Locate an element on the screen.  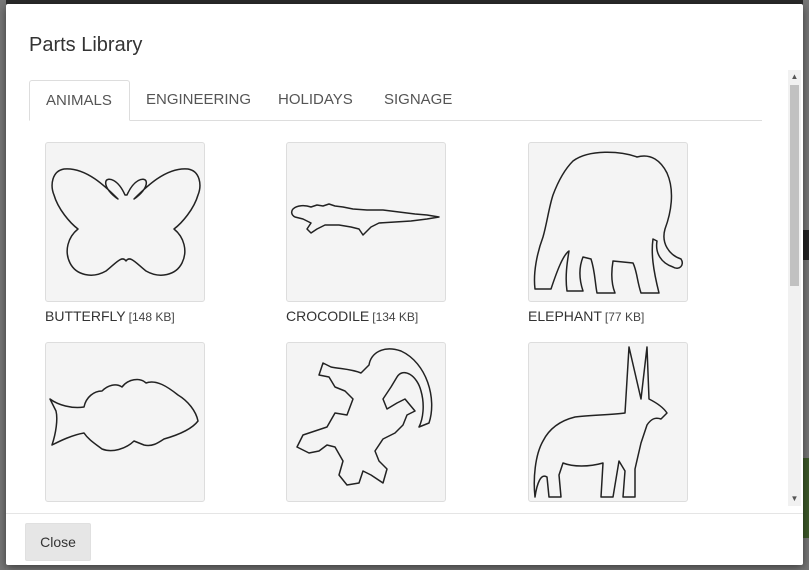
part-size: [148 KB] is located at coordinates (151, 317).